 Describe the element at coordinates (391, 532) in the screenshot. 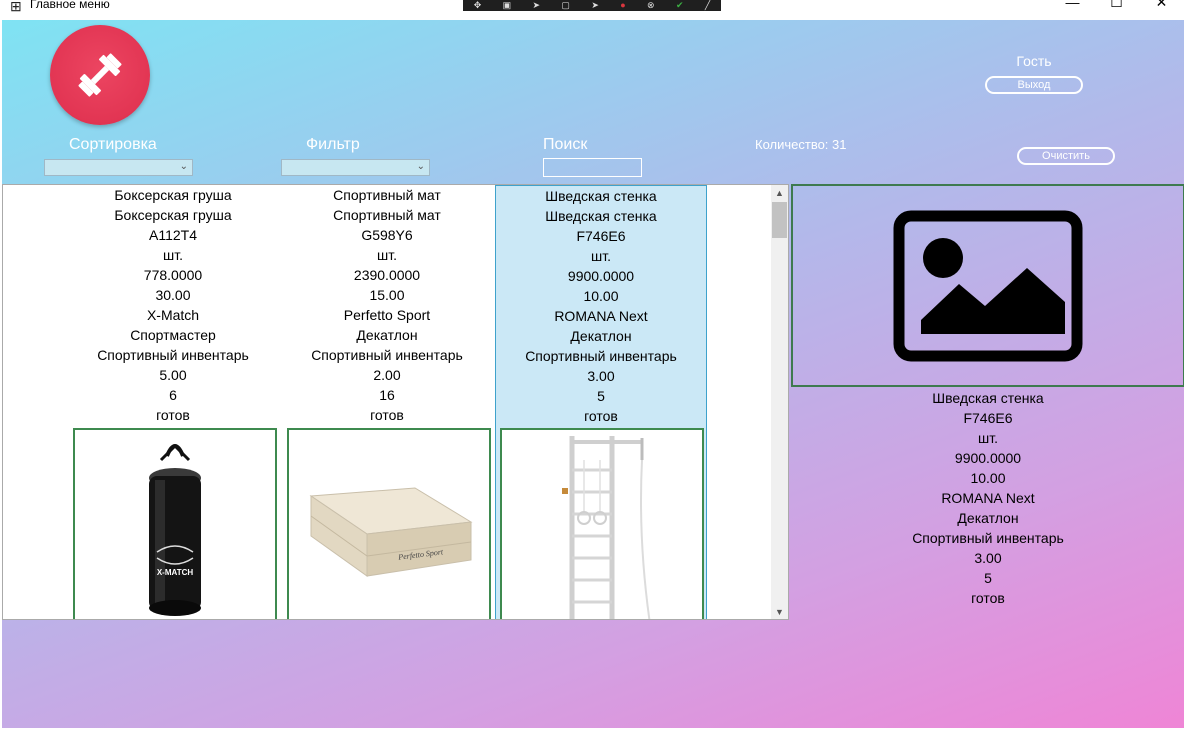

I see `sport-mat-image: Perfetto Sport` at that location.